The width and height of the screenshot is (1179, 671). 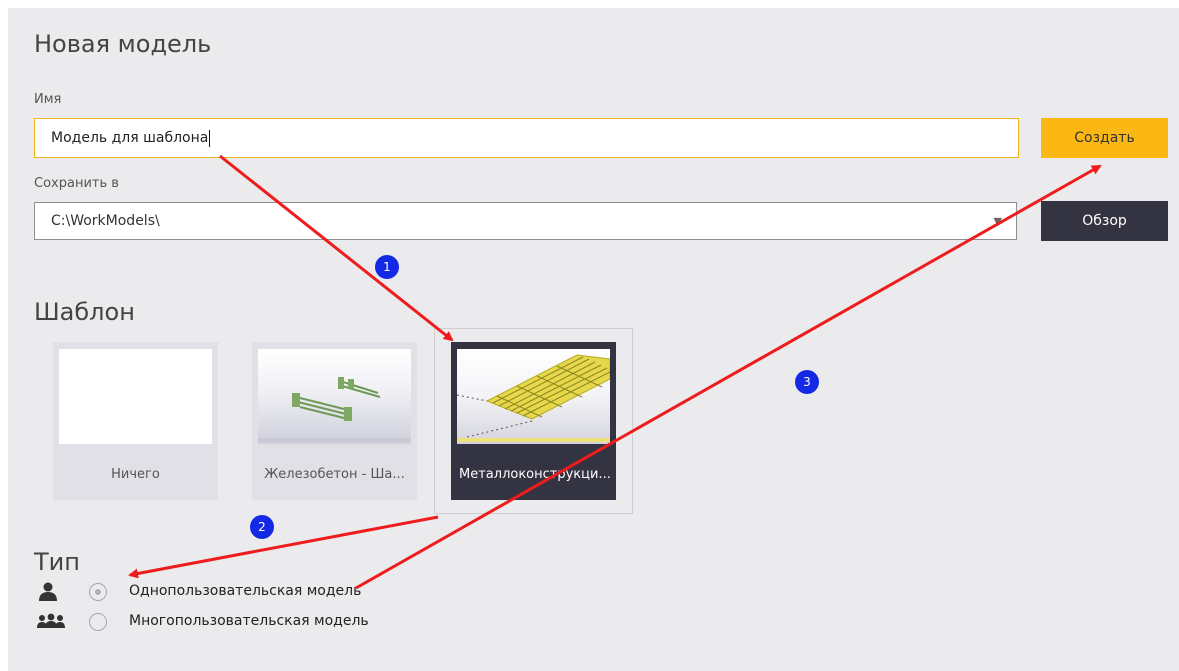 What do you see at coordinates (135, 396) in the screenshot?
I see `template-thumbnail-empty` at bounding box center [135, 396].